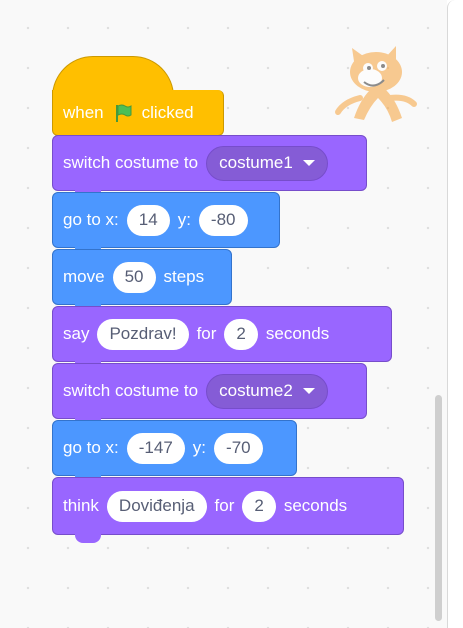 The image size is (463, 628). Describe the element at coordinates (123, 113) in the screenshot. I see `green-flag-icon` at that location.